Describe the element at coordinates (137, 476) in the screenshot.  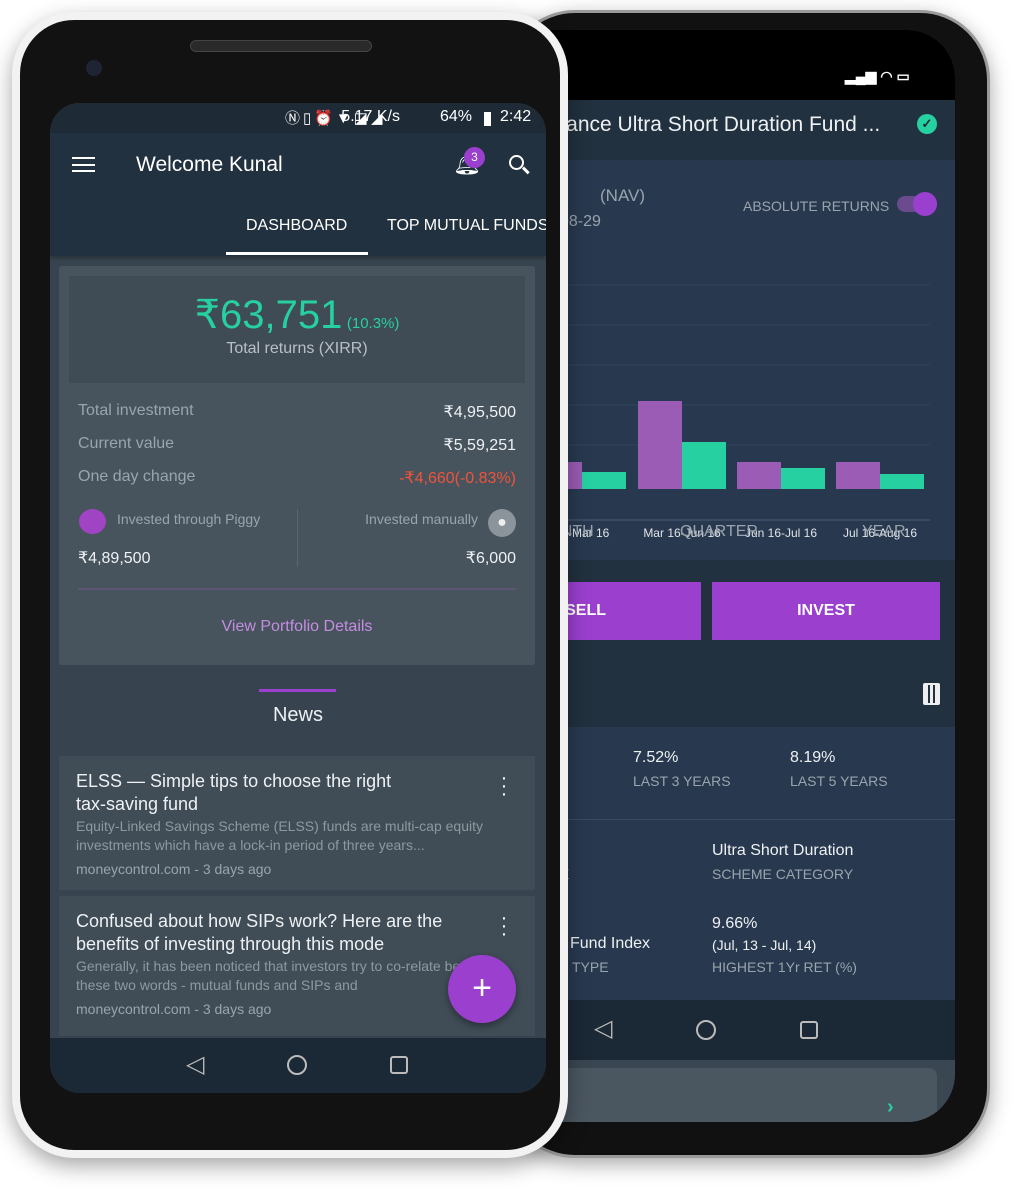
I see `one-day-change-label: One day change` at that location.